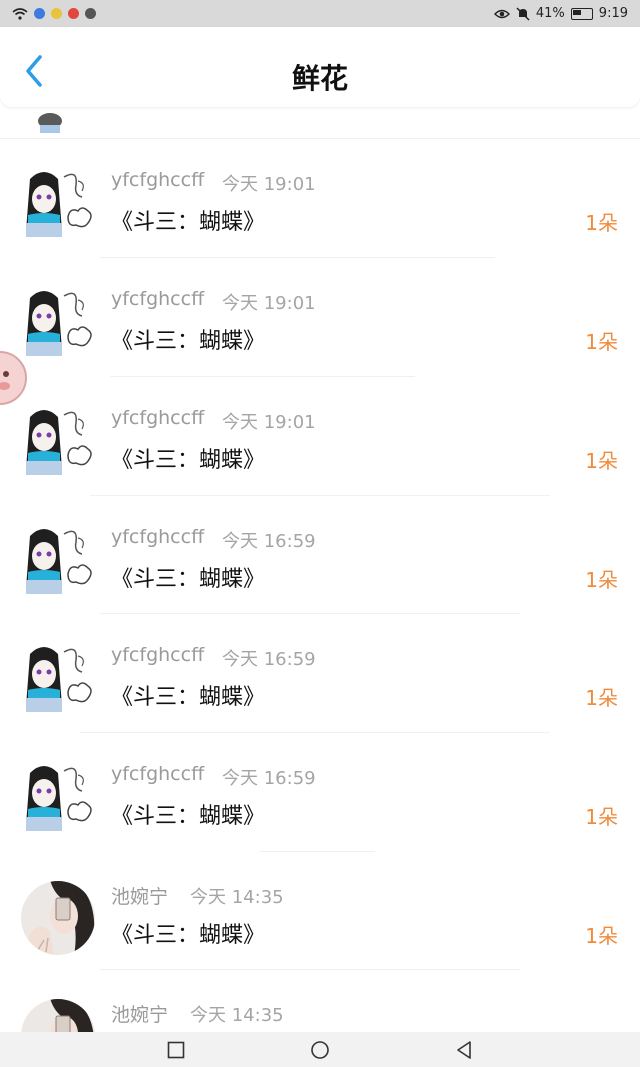  Describe the element at coordinates (320, 1001) in the screenshot. I see `list-item: 池婉宁 今天 14:35` at that location.